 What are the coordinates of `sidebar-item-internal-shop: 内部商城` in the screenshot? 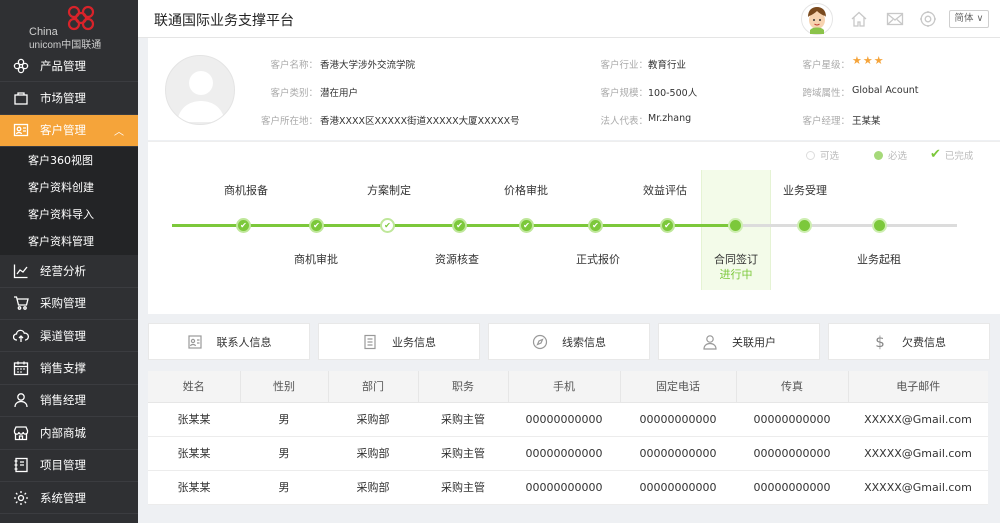 It's located at (69, 433).